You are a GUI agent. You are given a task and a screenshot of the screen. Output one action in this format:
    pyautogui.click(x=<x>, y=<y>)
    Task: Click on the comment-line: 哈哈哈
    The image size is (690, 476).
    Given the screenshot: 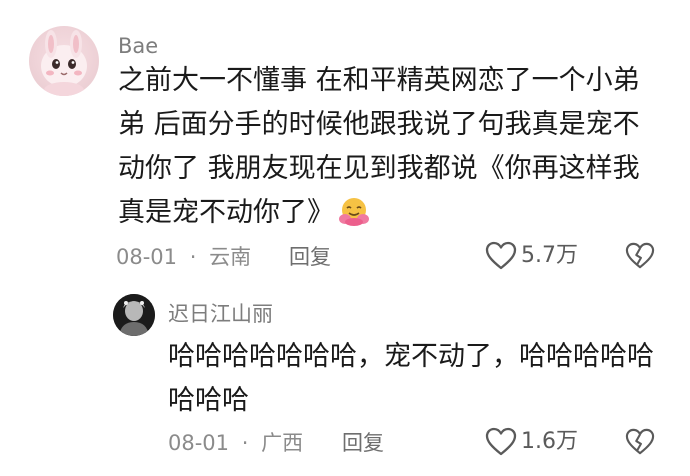 What is the action you would take?
    pyautogui.click(x=208, y=400)
    